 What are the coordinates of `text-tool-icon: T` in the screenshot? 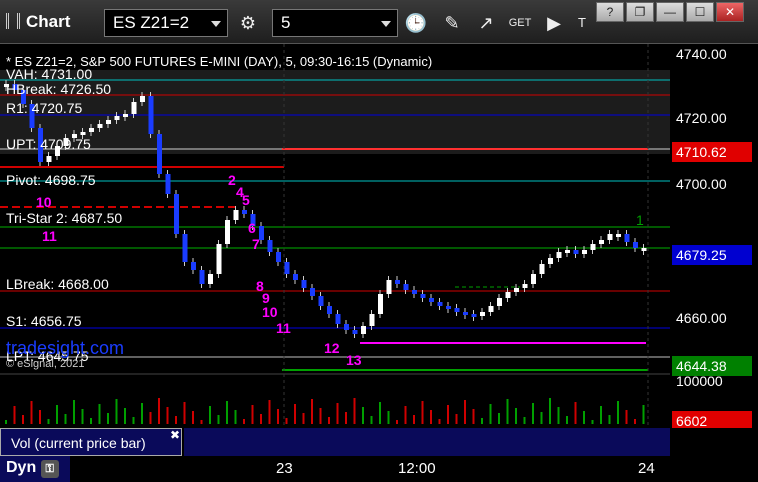 It's located at (582, 23).